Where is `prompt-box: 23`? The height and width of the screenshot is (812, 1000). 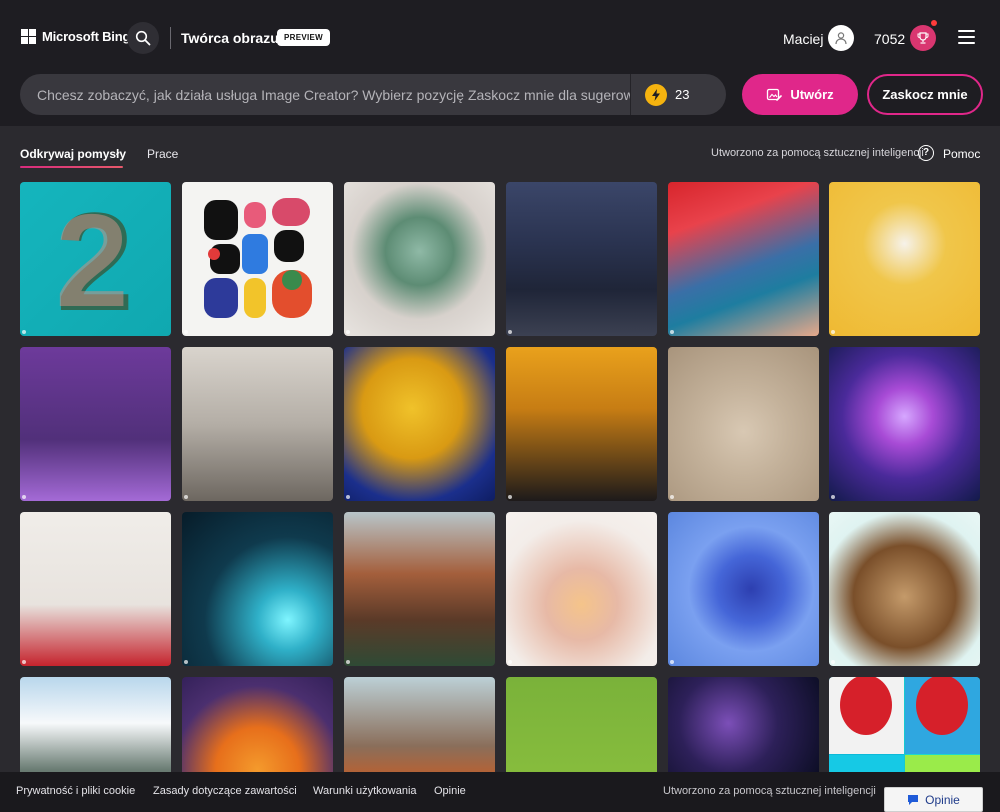 prompt-box: 23 is located at coordinates (373, 94).